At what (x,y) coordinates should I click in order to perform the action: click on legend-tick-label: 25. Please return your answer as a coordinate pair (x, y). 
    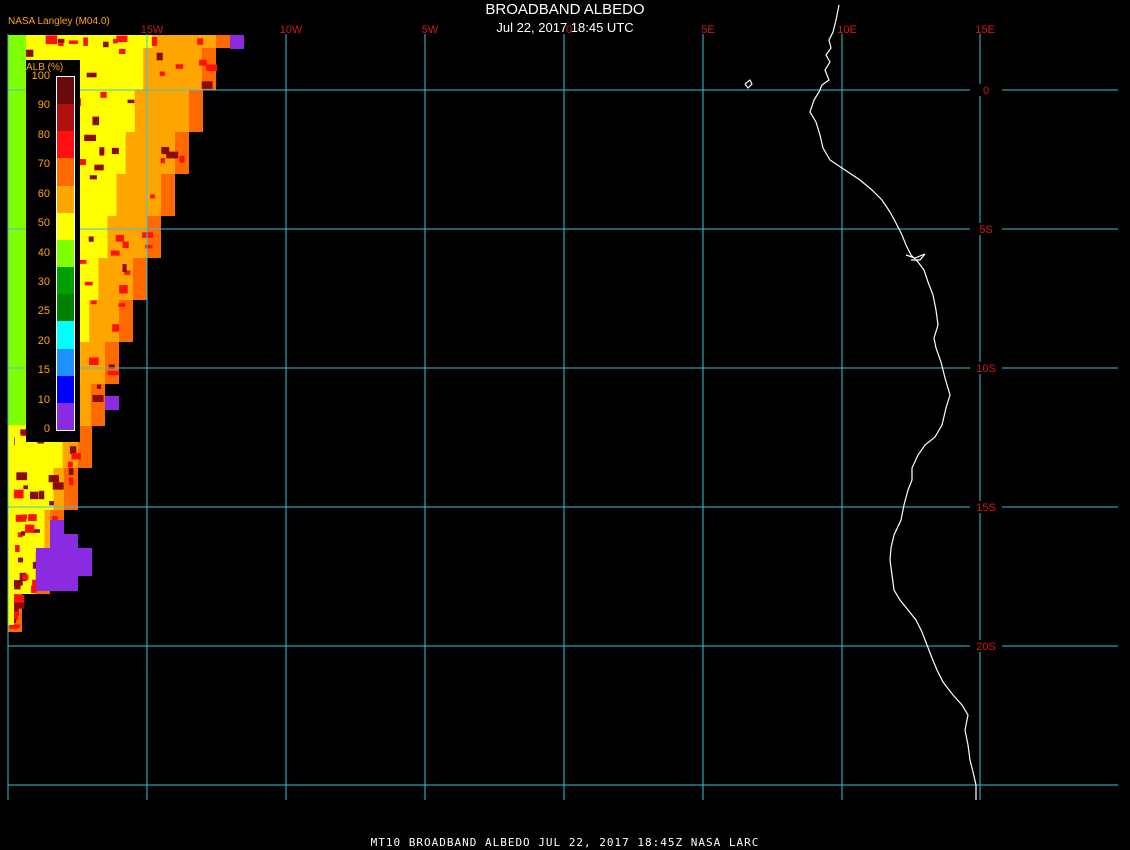
    Looking at the image, I should click on (43, 311).